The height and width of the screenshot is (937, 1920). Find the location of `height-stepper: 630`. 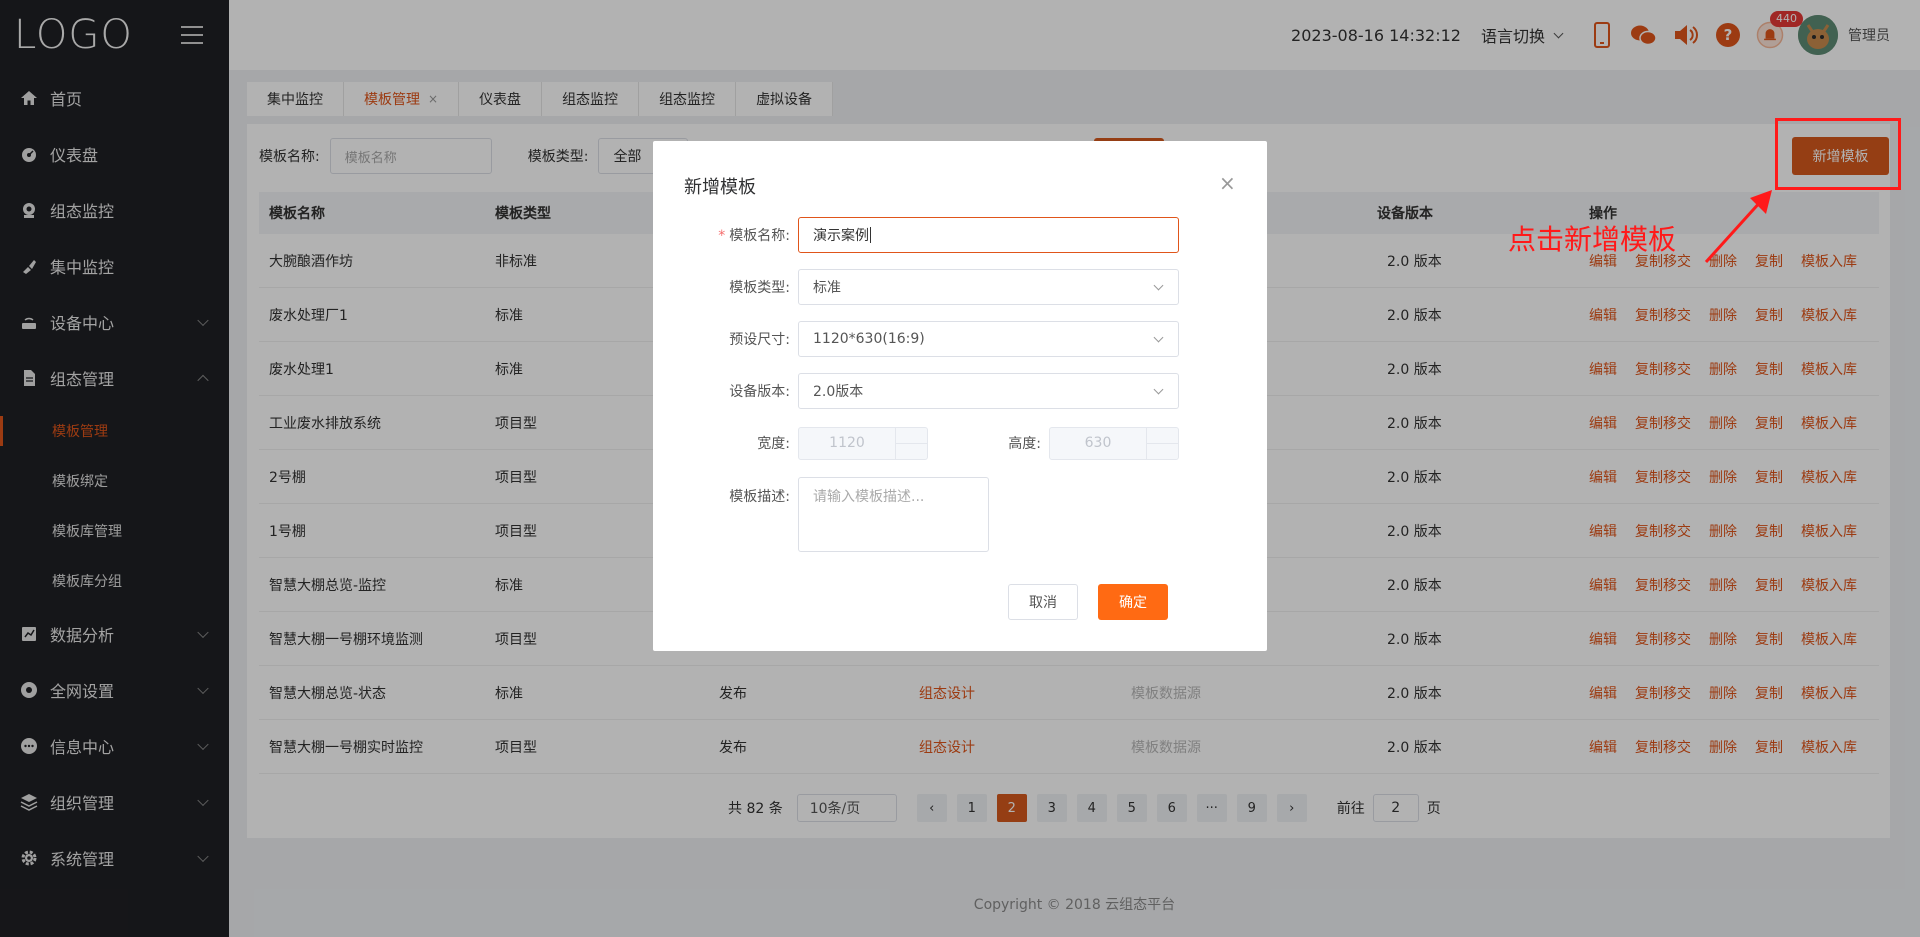

height-stepper: 630 is located at coordinates (1114, 443).